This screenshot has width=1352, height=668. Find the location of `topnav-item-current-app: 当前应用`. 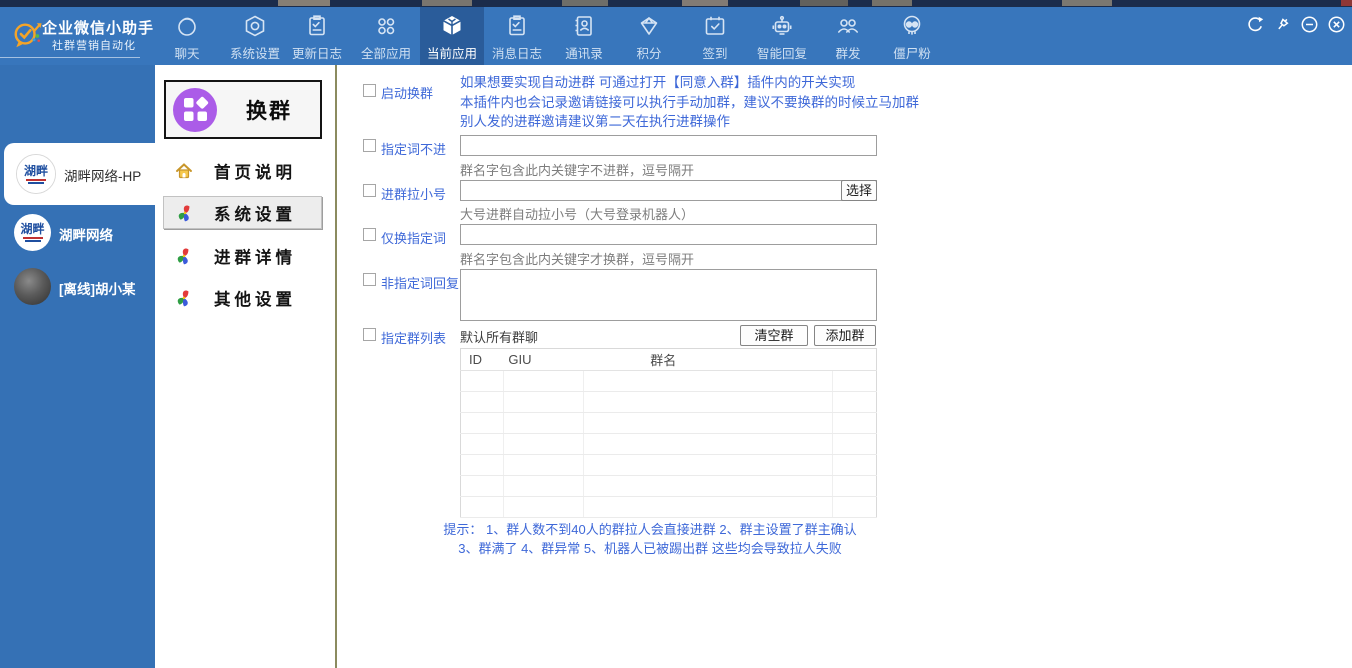

topnav-item-current-app: 当前应用 is located at coordinates (452, 36).